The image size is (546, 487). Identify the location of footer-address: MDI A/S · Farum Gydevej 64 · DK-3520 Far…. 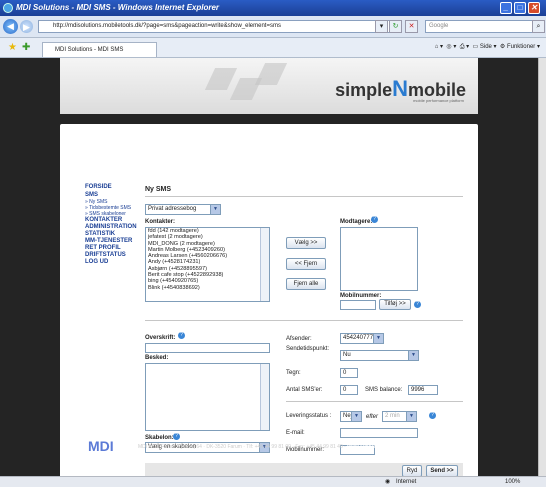
(273, 447).